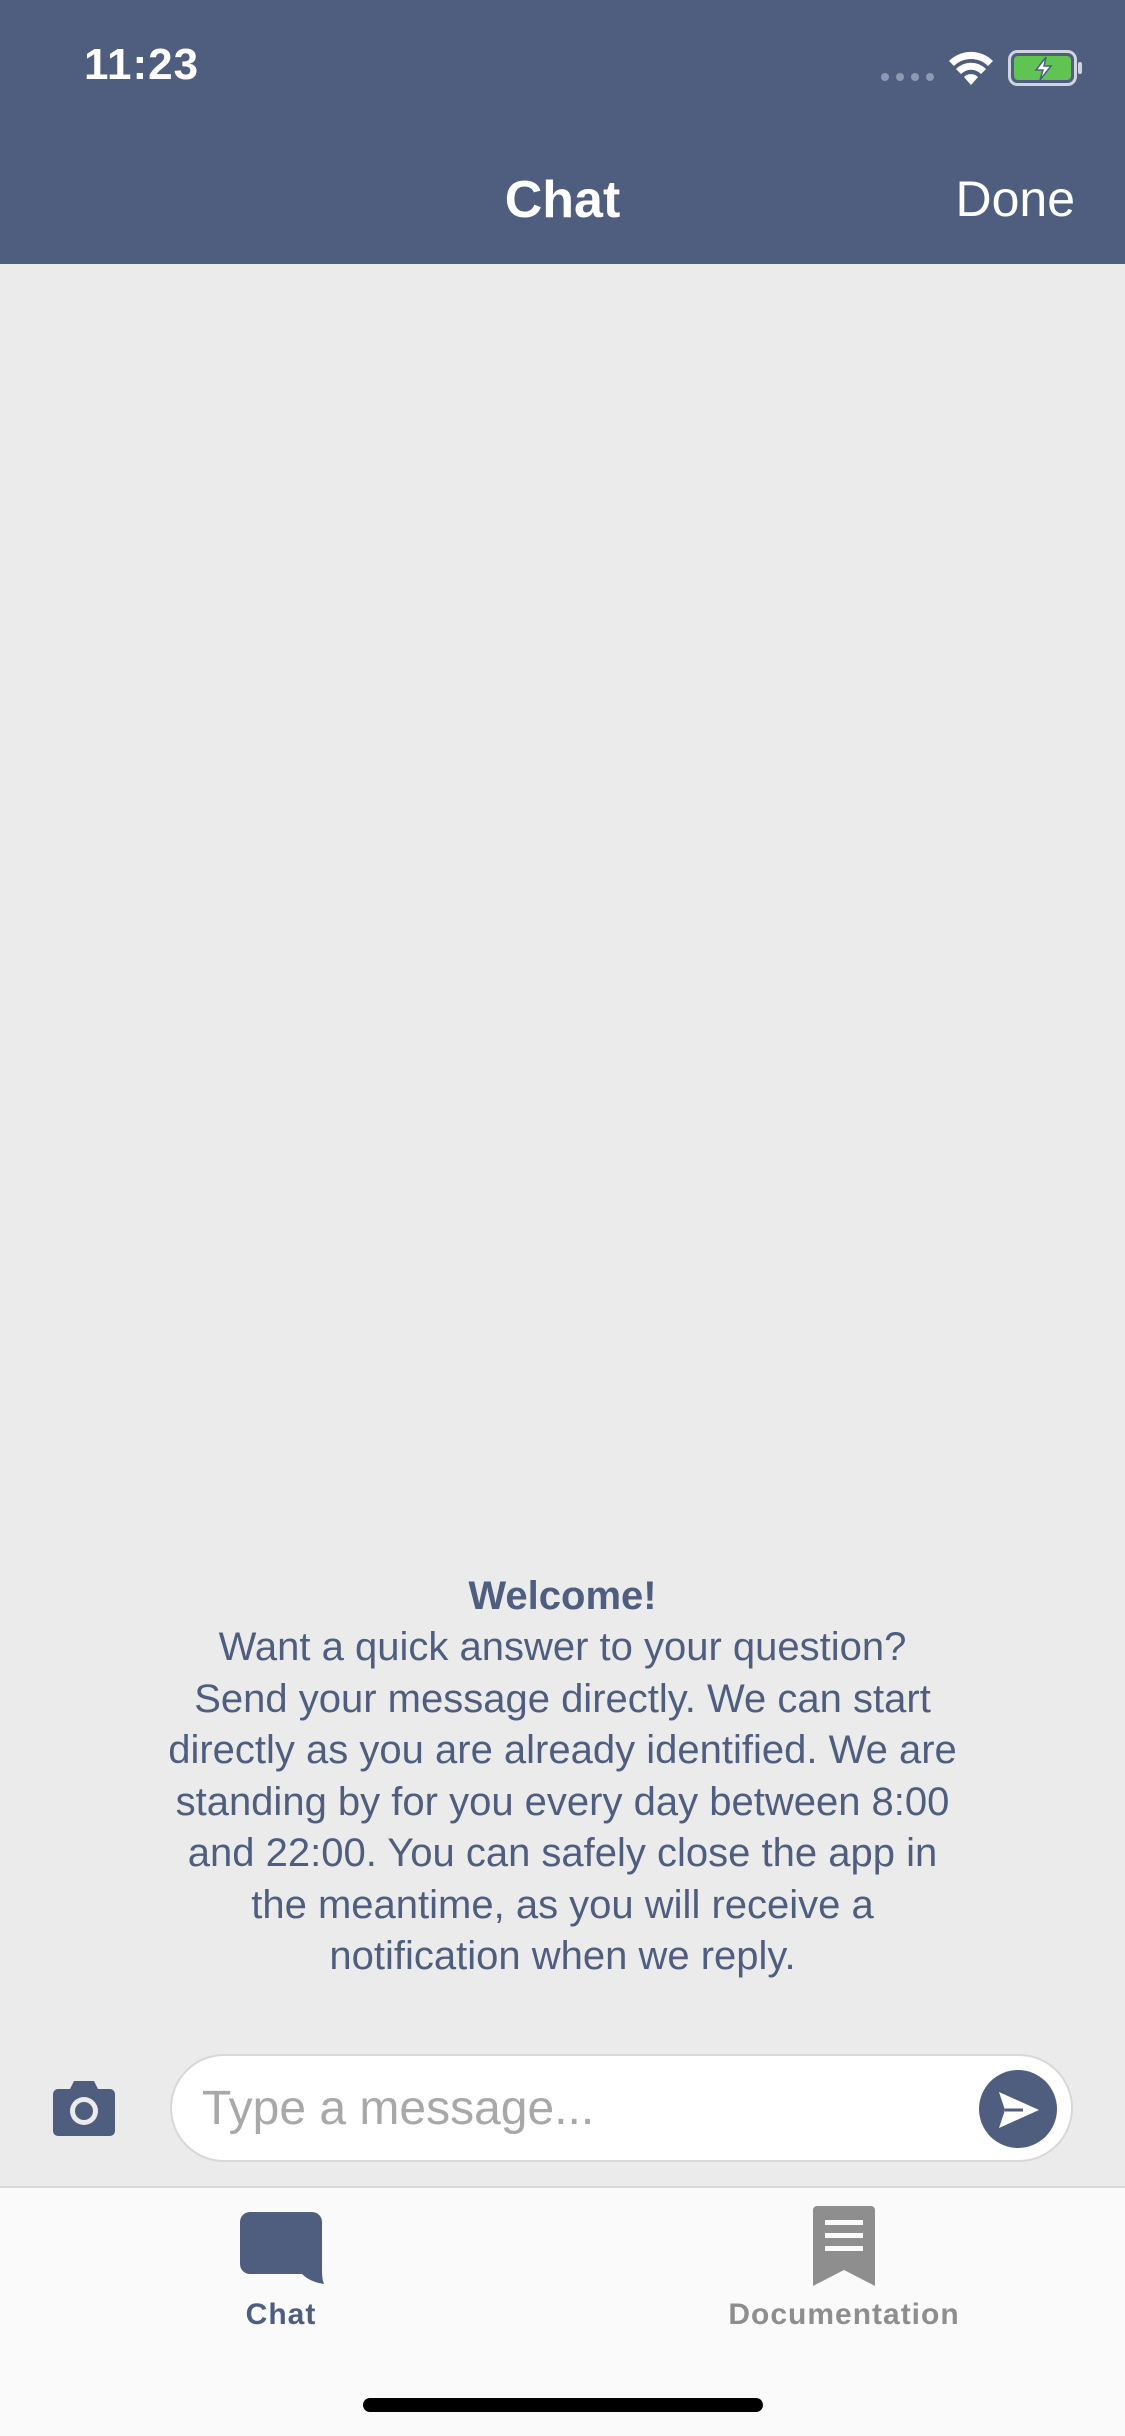 The image size is (1125, 2436). What do you see at coordinates (563, 2405) in the screenshot?
I see `home-indicator` at bounding box center [563, 2405].